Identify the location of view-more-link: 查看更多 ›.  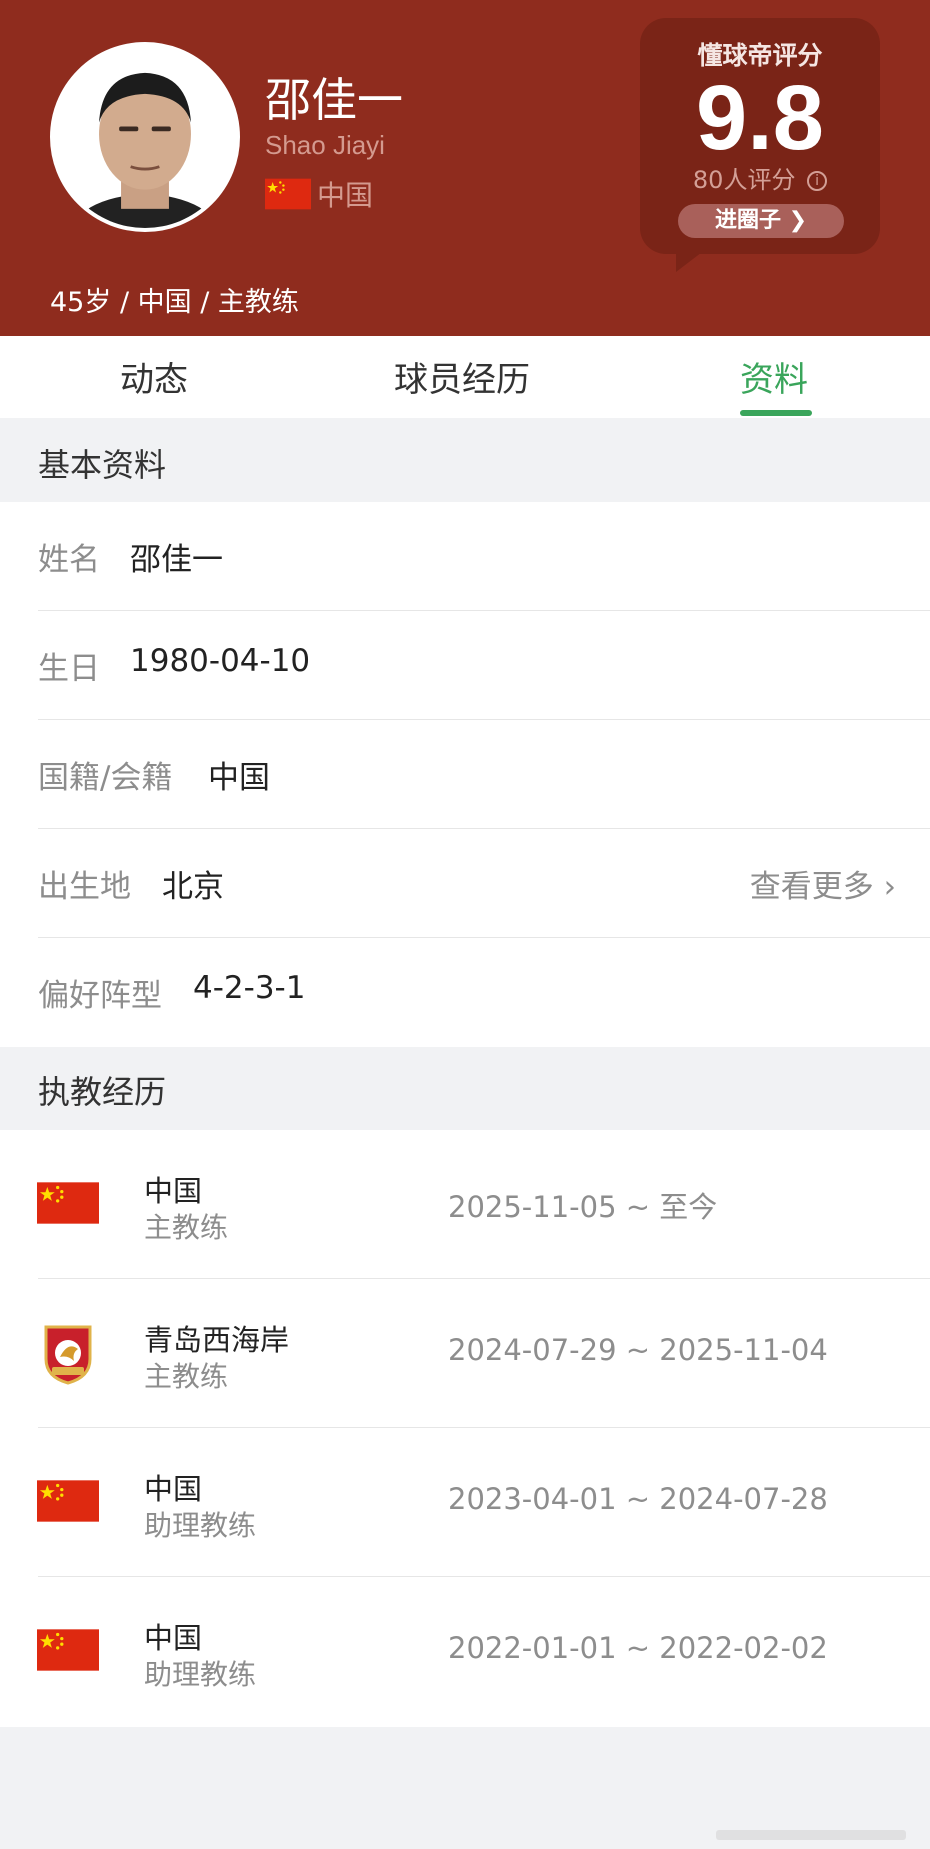
(823, 883).